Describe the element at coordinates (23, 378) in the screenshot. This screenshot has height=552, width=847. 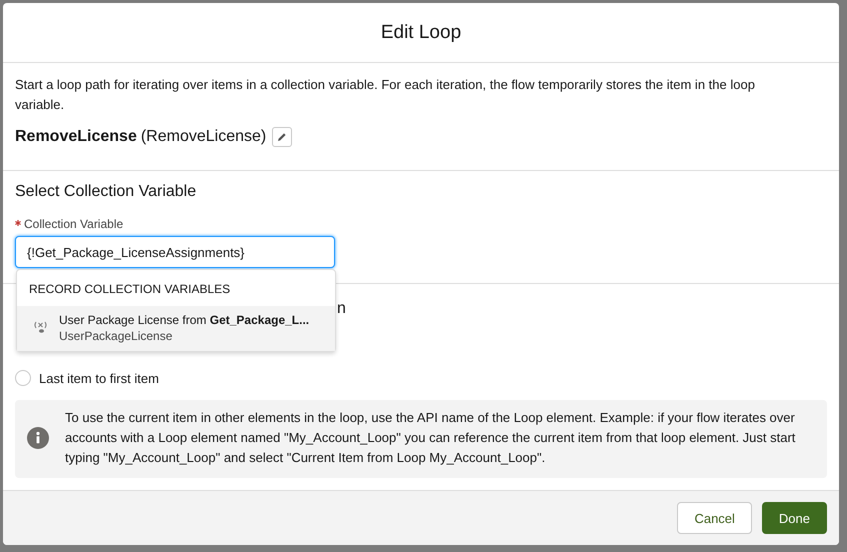
I see `radio-button` at that location.